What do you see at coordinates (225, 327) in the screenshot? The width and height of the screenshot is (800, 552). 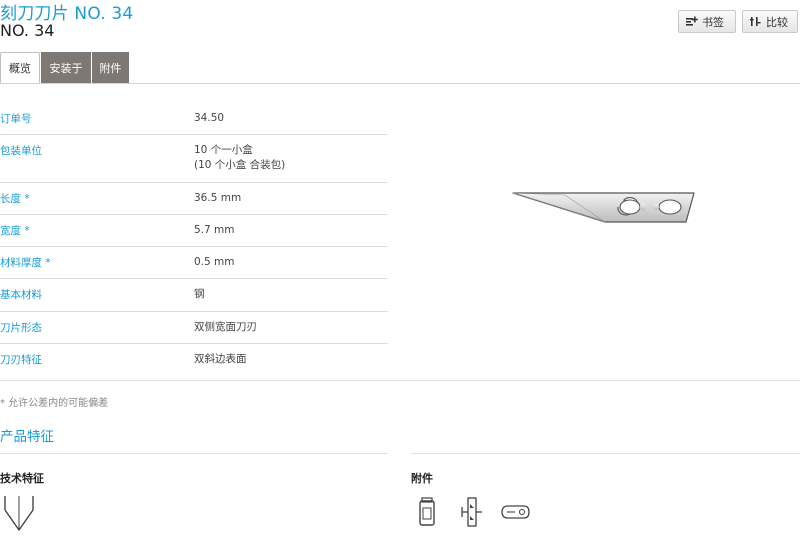 I see `spec-value: 双侧宽面刀刃` at bounding box center [225, 327].